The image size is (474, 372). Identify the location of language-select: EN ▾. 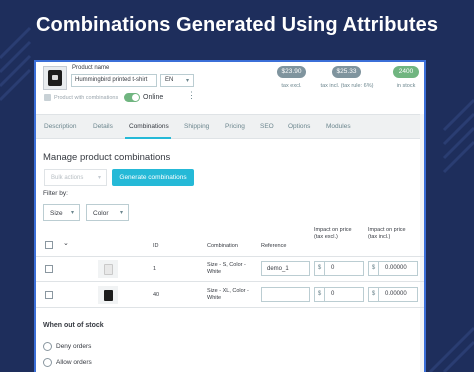
(177, 80).